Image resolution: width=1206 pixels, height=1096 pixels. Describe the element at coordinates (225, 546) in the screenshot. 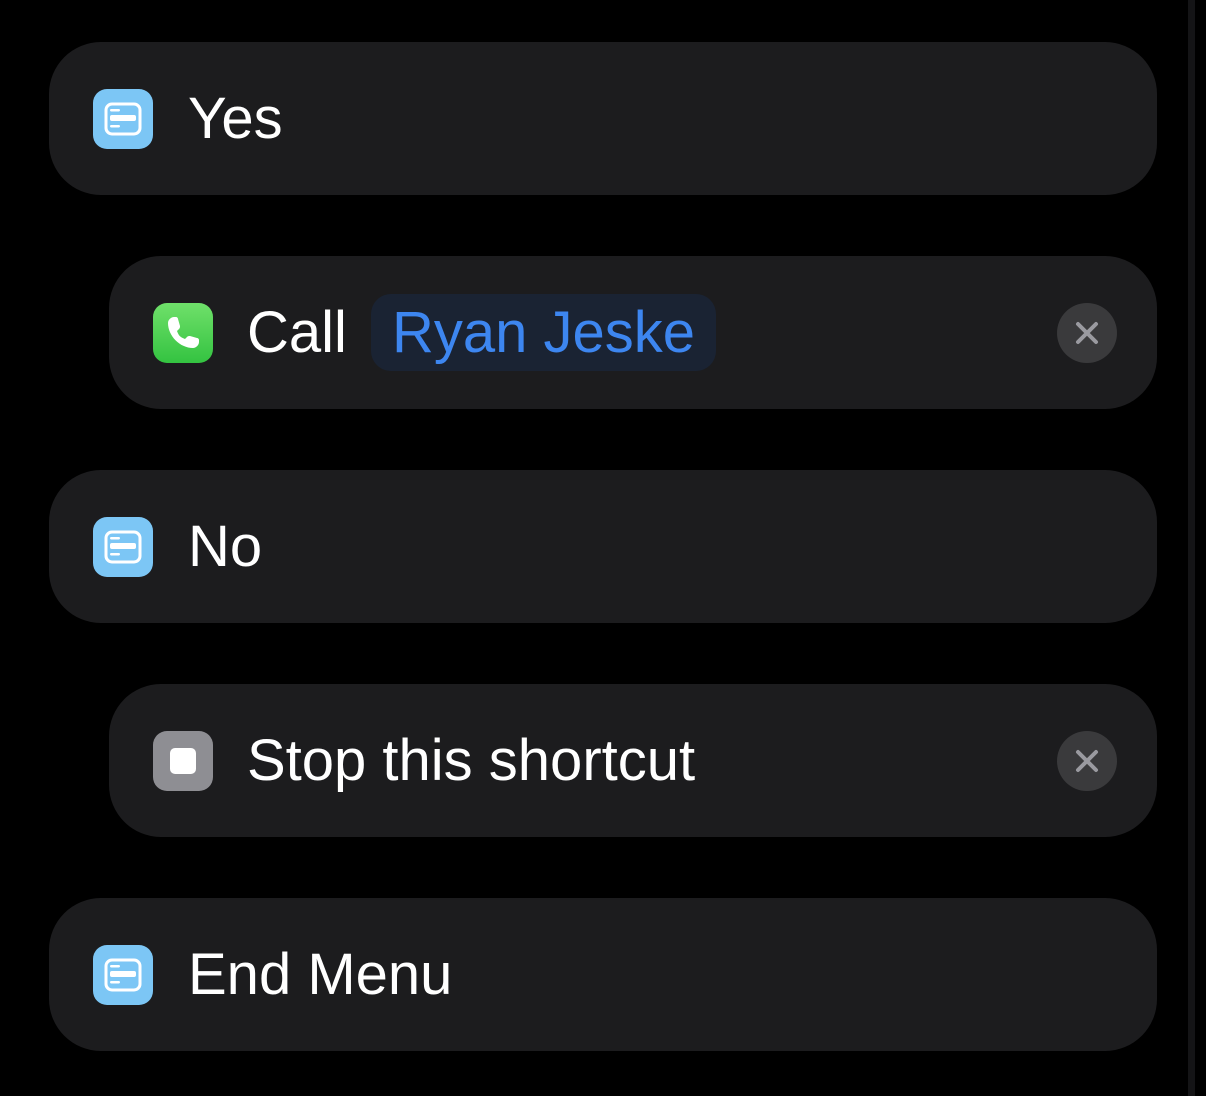

I see `menu-item-label: No` at that location.